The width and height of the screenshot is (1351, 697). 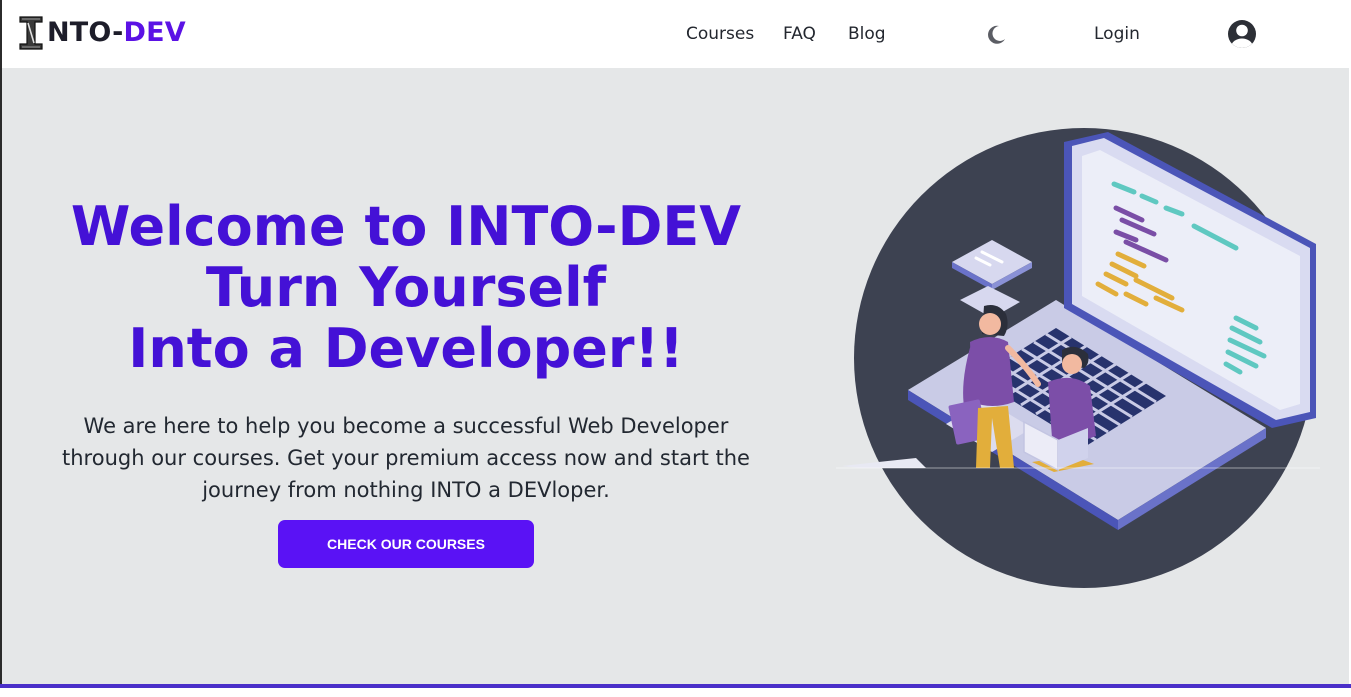 What do you see at coordinates (406, 348) in the screenshot?
I see `hero-title-line-3: Into a Developer!!` at bounding box center [406, 348].